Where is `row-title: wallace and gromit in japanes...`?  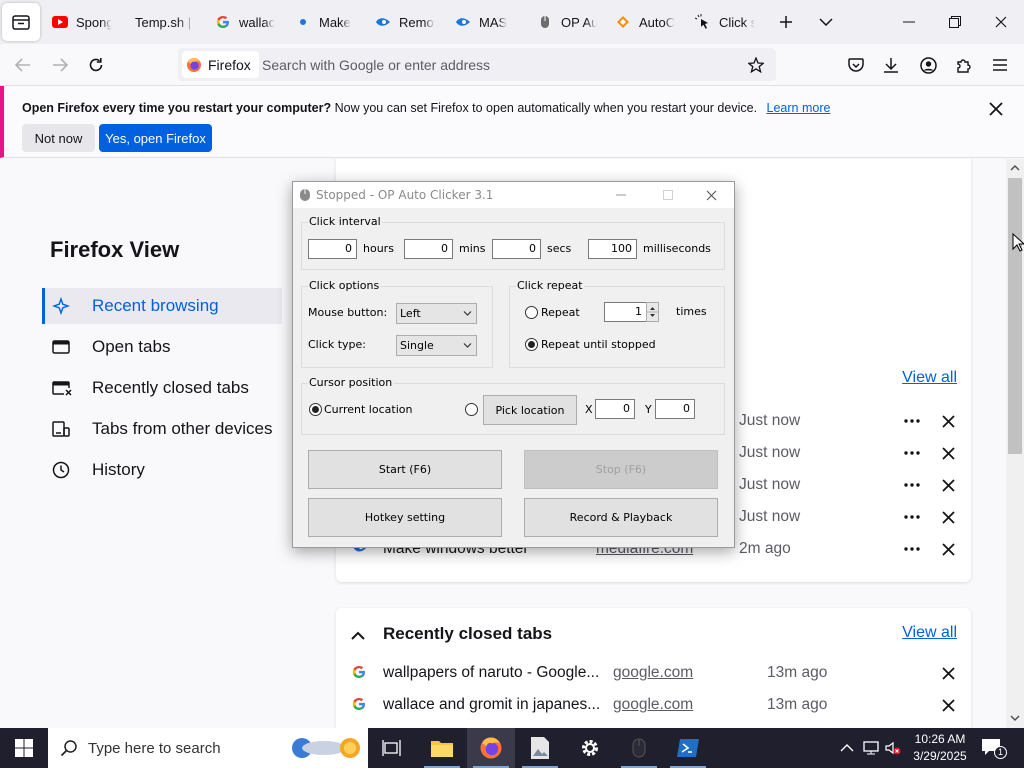
row-title: wallace and gromit in japanes... is located at coordinates (492, 704).